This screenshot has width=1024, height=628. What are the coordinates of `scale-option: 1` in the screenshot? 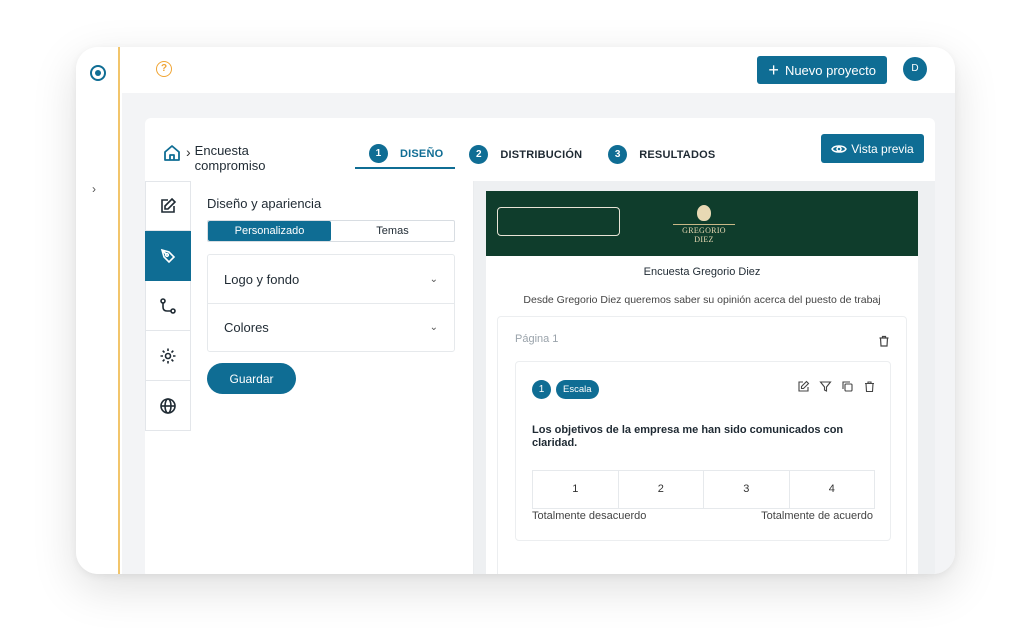 It's located at (575, 489).